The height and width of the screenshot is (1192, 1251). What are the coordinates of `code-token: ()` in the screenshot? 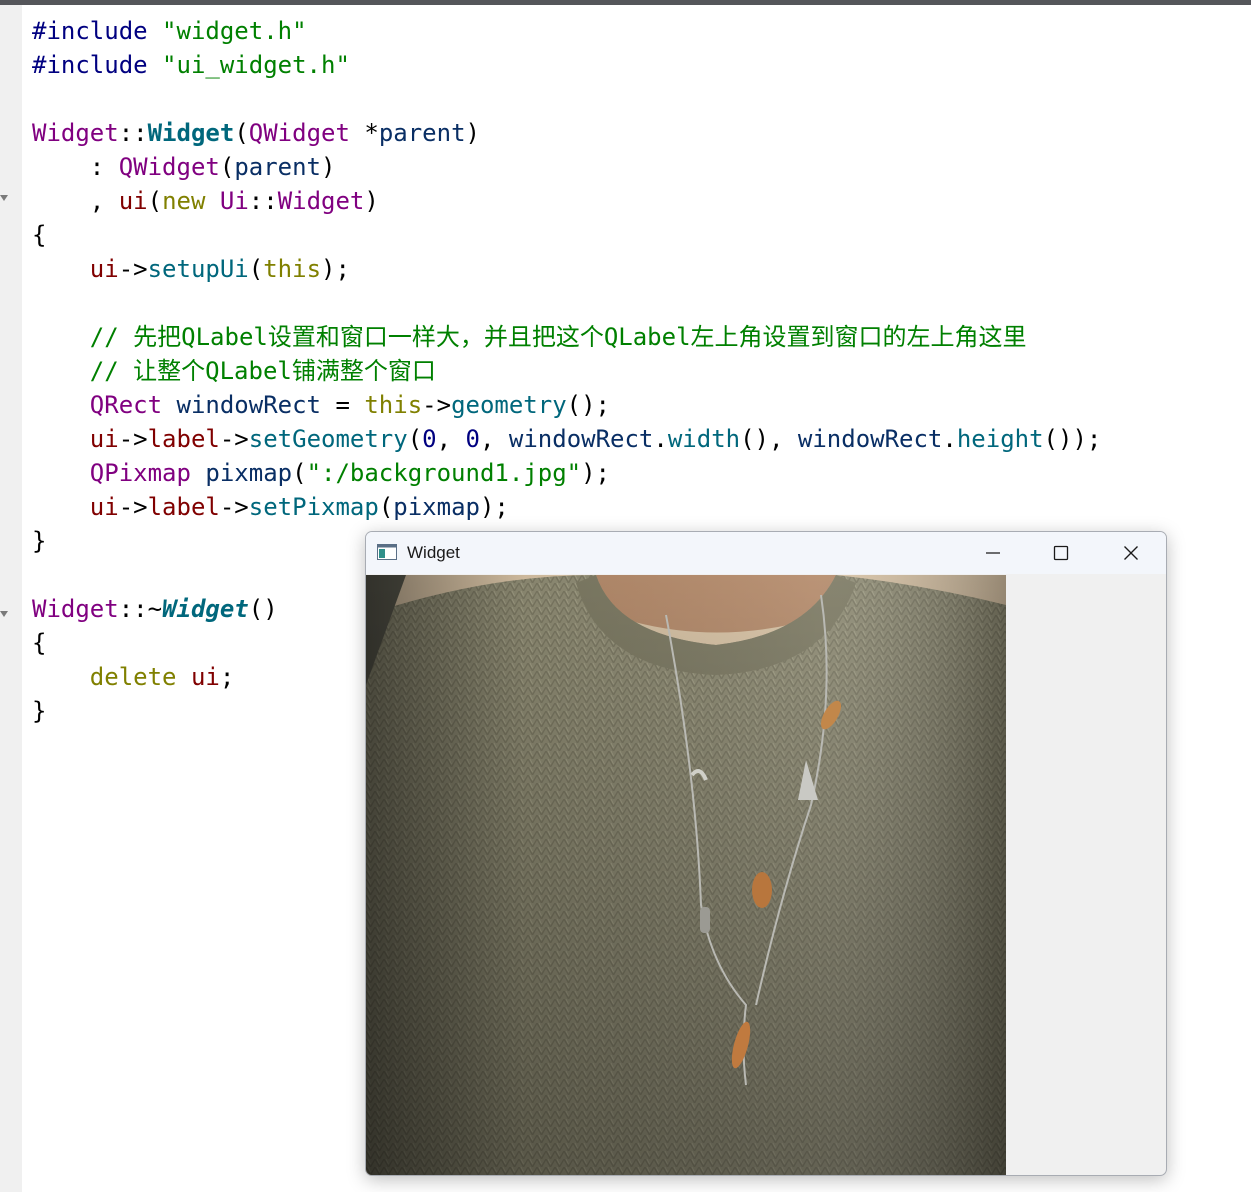 It's located at (263, 609).